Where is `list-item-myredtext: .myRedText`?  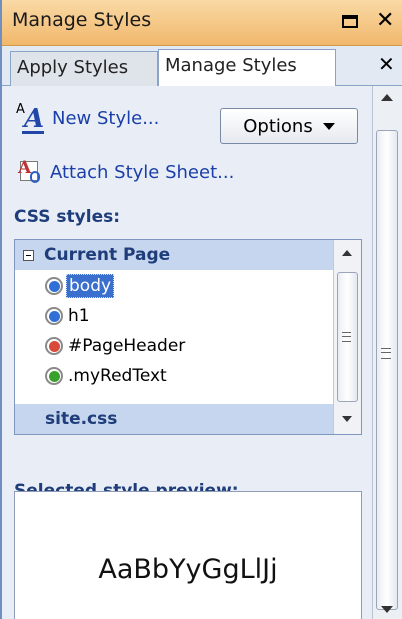
list-item-myredtext: .myRedText is located at coordinates (107, 376).